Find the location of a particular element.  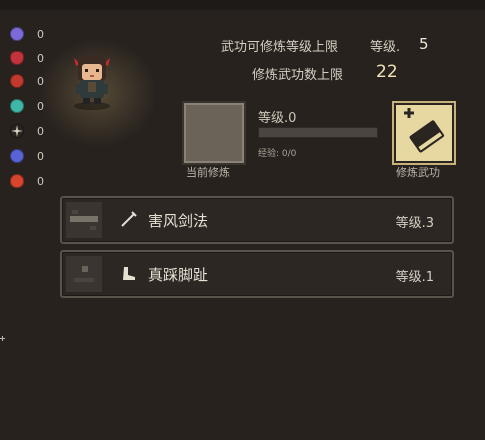

current-skill-caption: 当前修炼 is located at coordinates (208, 172).